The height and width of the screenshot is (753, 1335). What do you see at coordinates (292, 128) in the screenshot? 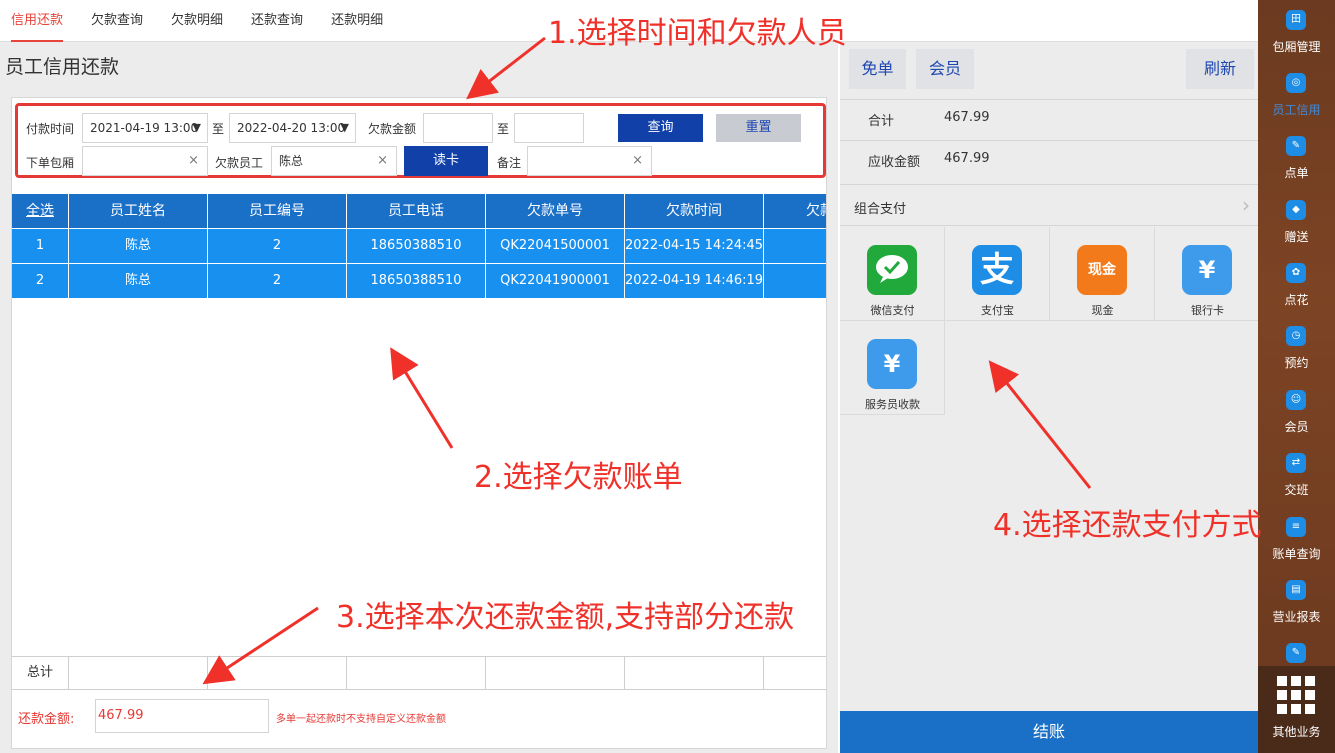
I see `date-to-select: 2022-04-20 13:00 ▼` at bounding box center [292, 128].